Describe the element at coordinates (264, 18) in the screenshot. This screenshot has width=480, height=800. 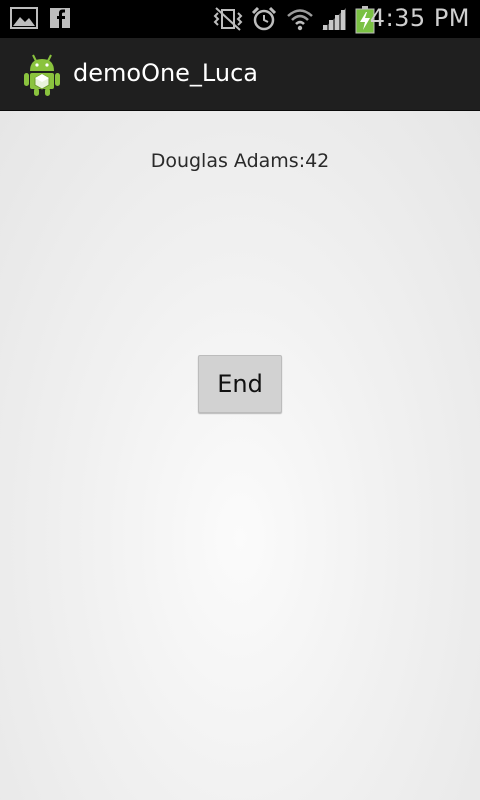
I see `alarm-icon` at that location.